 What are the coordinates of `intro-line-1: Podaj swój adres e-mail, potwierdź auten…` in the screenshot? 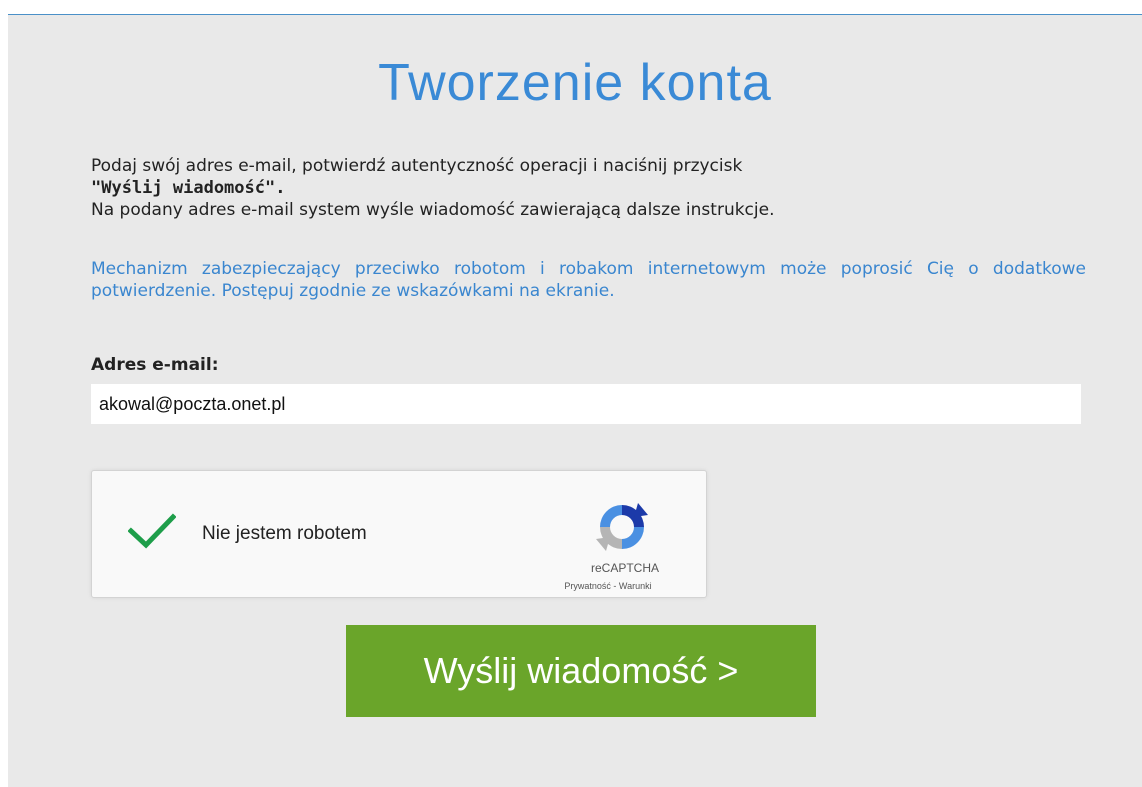 It's located at (417, 166).